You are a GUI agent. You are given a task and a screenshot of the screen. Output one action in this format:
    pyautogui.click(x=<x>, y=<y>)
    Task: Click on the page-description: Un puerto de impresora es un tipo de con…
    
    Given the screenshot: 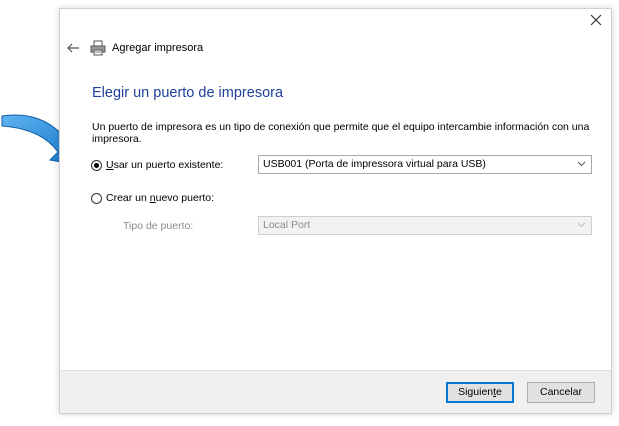 What is the action you would take?
    pyautogui.click(x=341, y=133)
    